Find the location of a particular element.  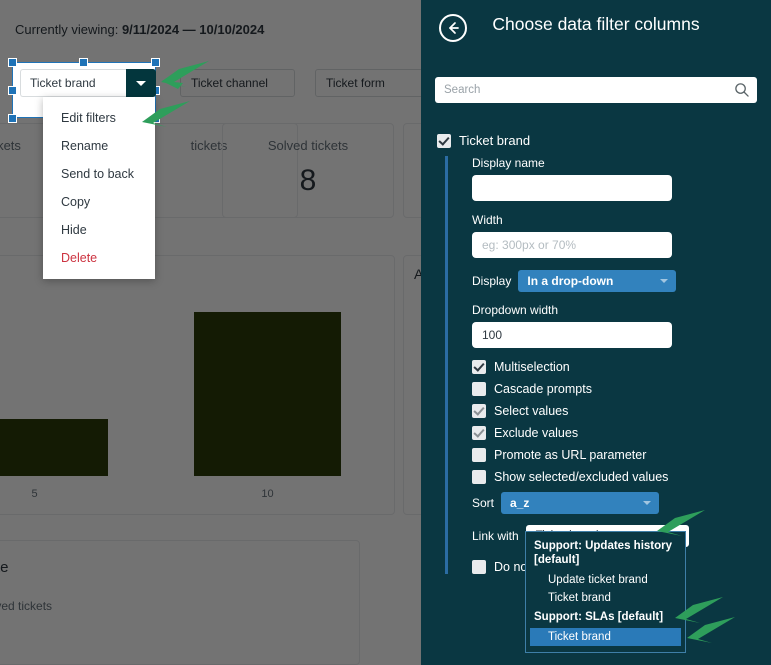

chart-x-tick: 5 is located at coordinates (34, 494).